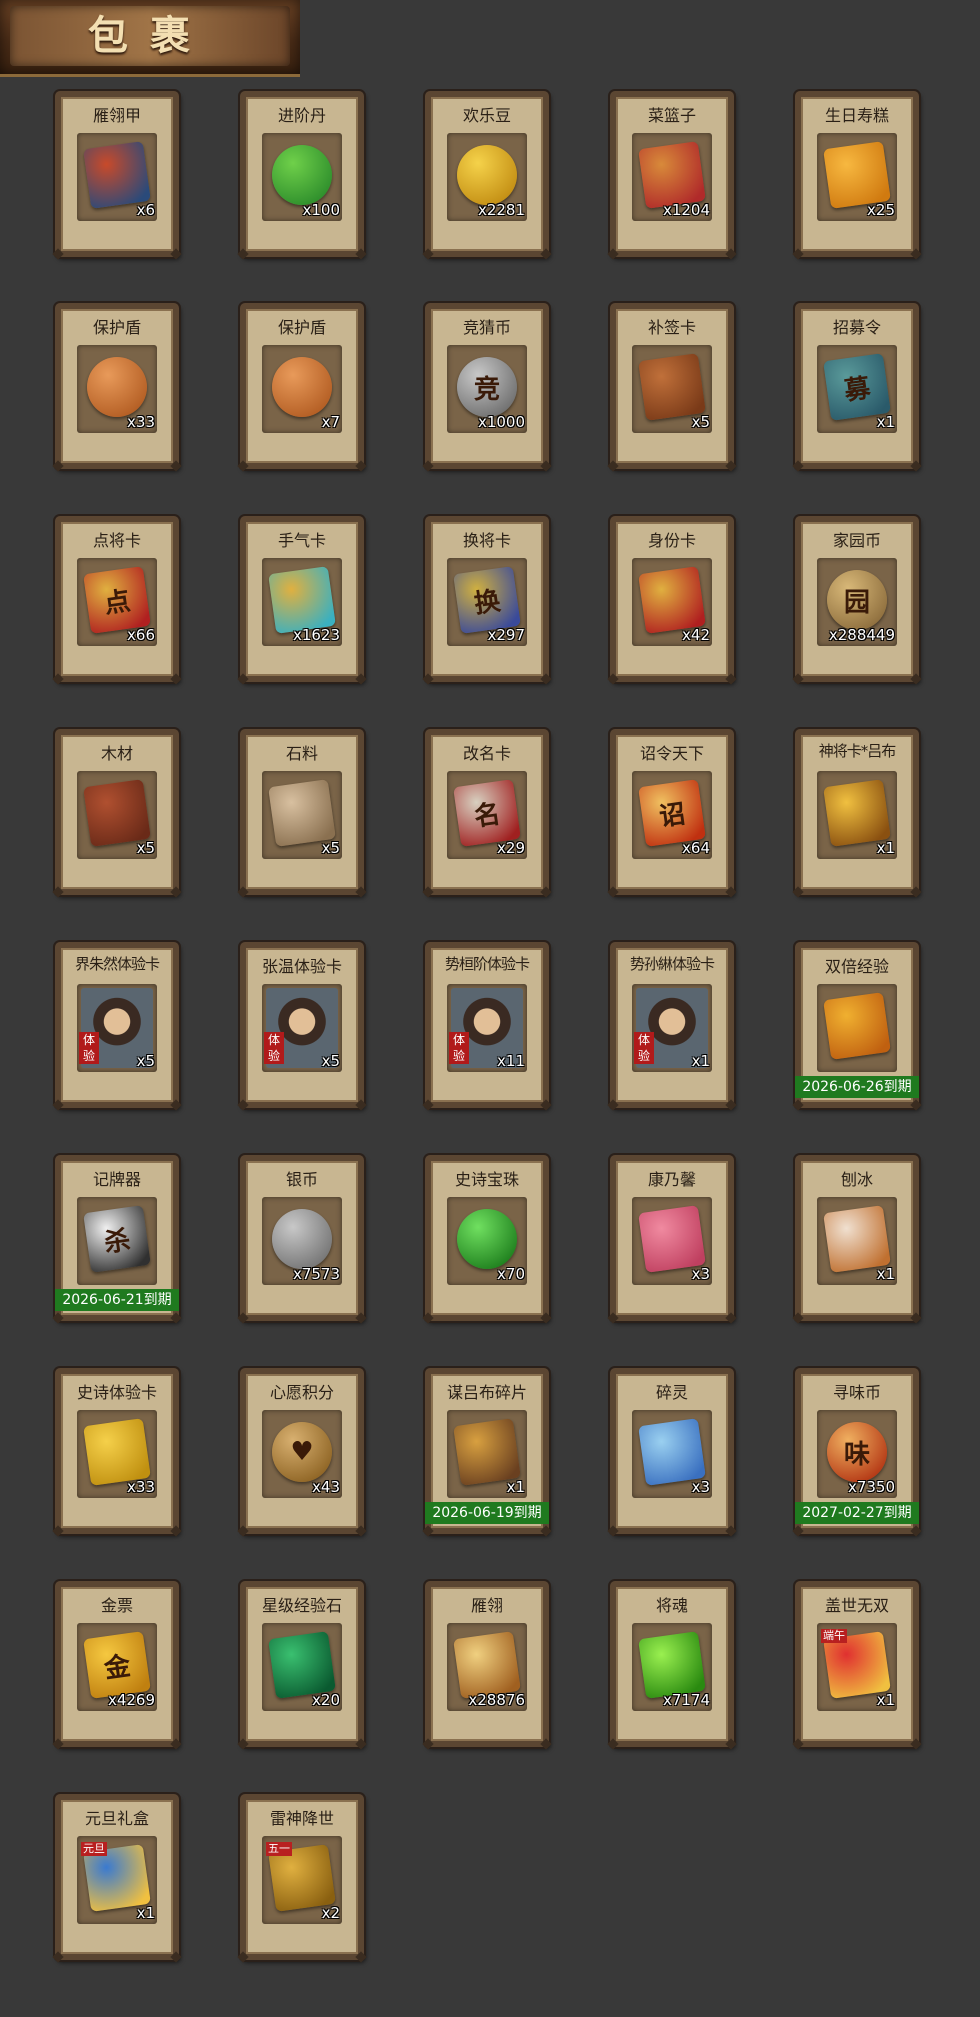 The height and width of the screenshot is (2017, 980). I want to click on item-icon-slot: 味 x7350, so click(857, 1454).